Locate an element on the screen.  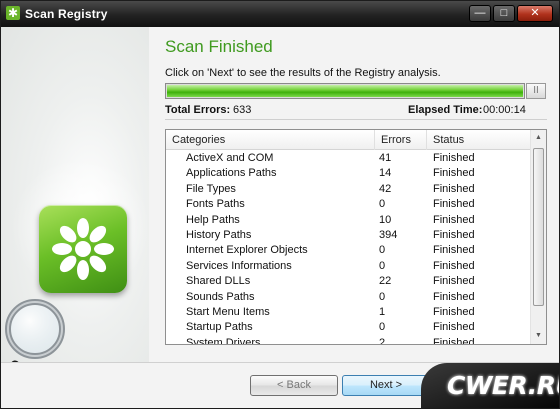
app-logo-icon: ✱ is located at coordinates (13, 13).